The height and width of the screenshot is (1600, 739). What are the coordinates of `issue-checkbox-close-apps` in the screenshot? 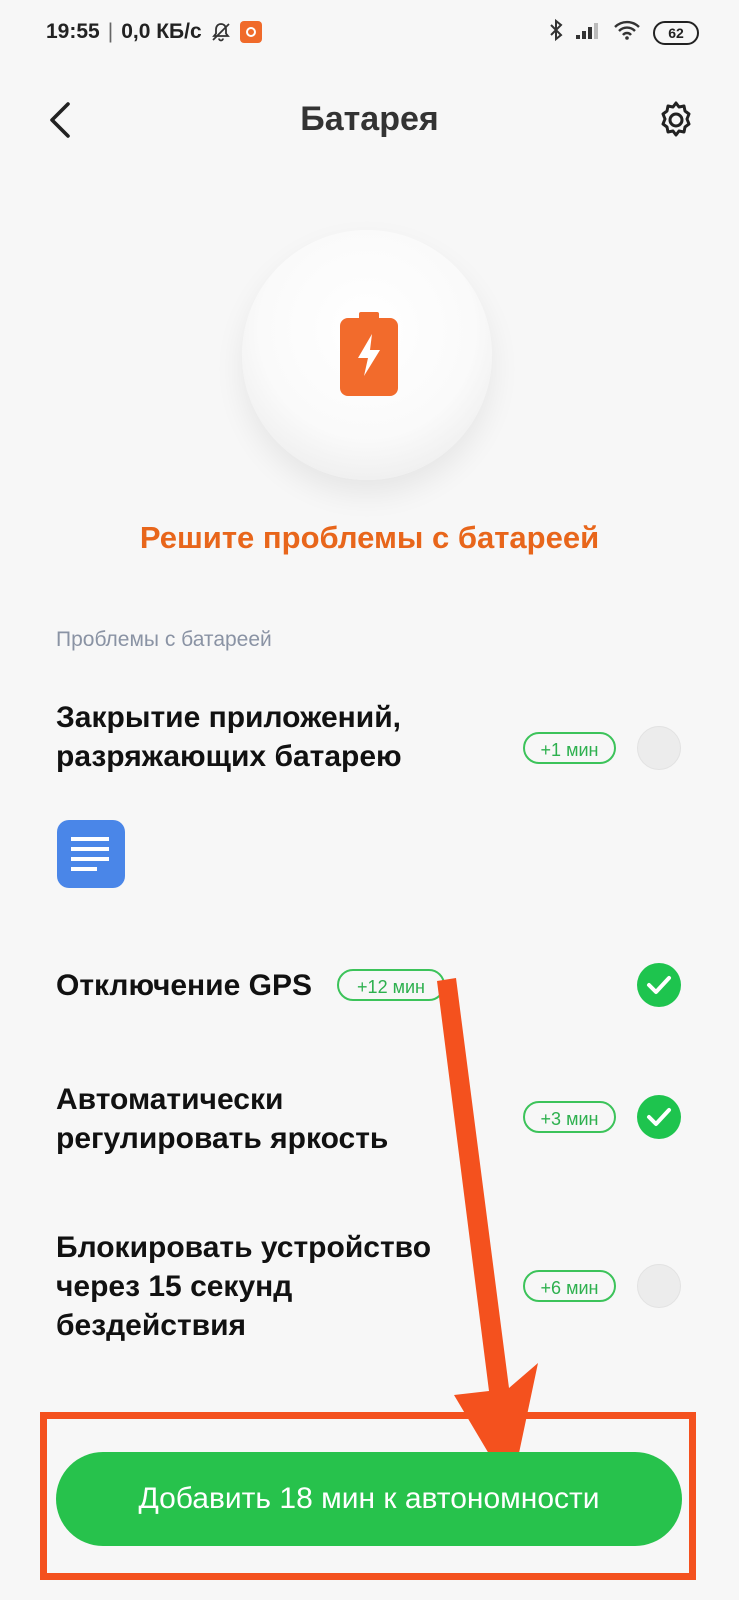 It's located at (659, 748).